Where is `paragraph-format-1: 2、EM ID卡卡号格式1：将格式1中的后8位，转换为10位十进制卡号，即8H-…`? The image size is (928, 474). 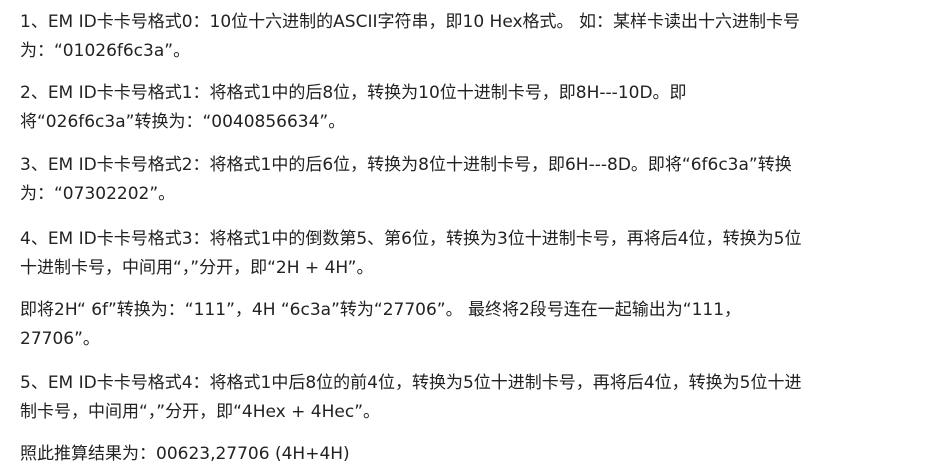 paragraph-format-1: 2、EM ID卡卡号格式1：将格式1中的后8位，转换为10位十进制卡号，即8H-… is located at coordinates (353, 108).